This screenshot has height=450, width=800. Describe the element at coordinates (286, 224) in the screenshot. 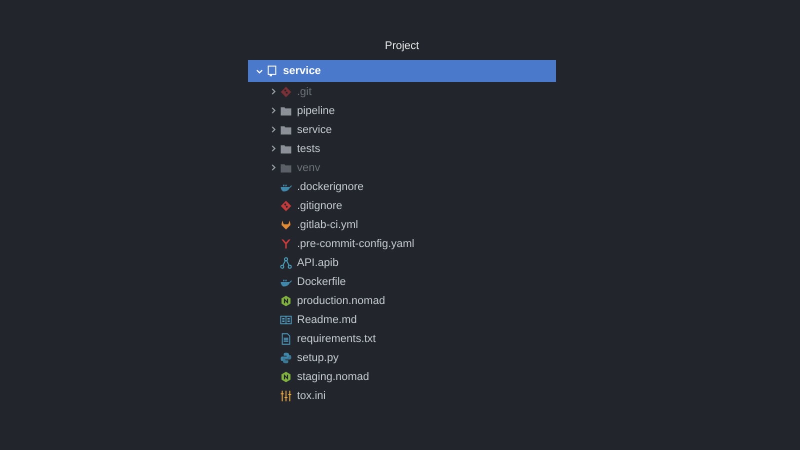

I see `fox-icon` at that location.